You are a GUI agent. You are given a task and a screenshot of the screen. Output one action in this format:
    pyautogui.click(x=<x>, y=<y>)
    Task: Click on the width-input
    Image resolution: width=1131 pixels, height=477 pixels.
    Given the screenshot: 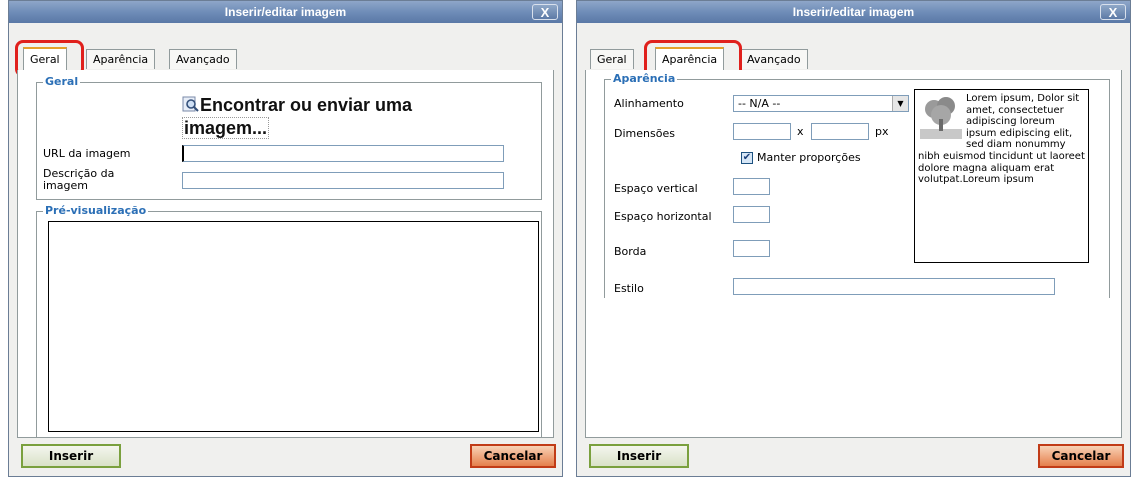 What is the action you would take?
    pyautogui.click(x=762, y=131)
    